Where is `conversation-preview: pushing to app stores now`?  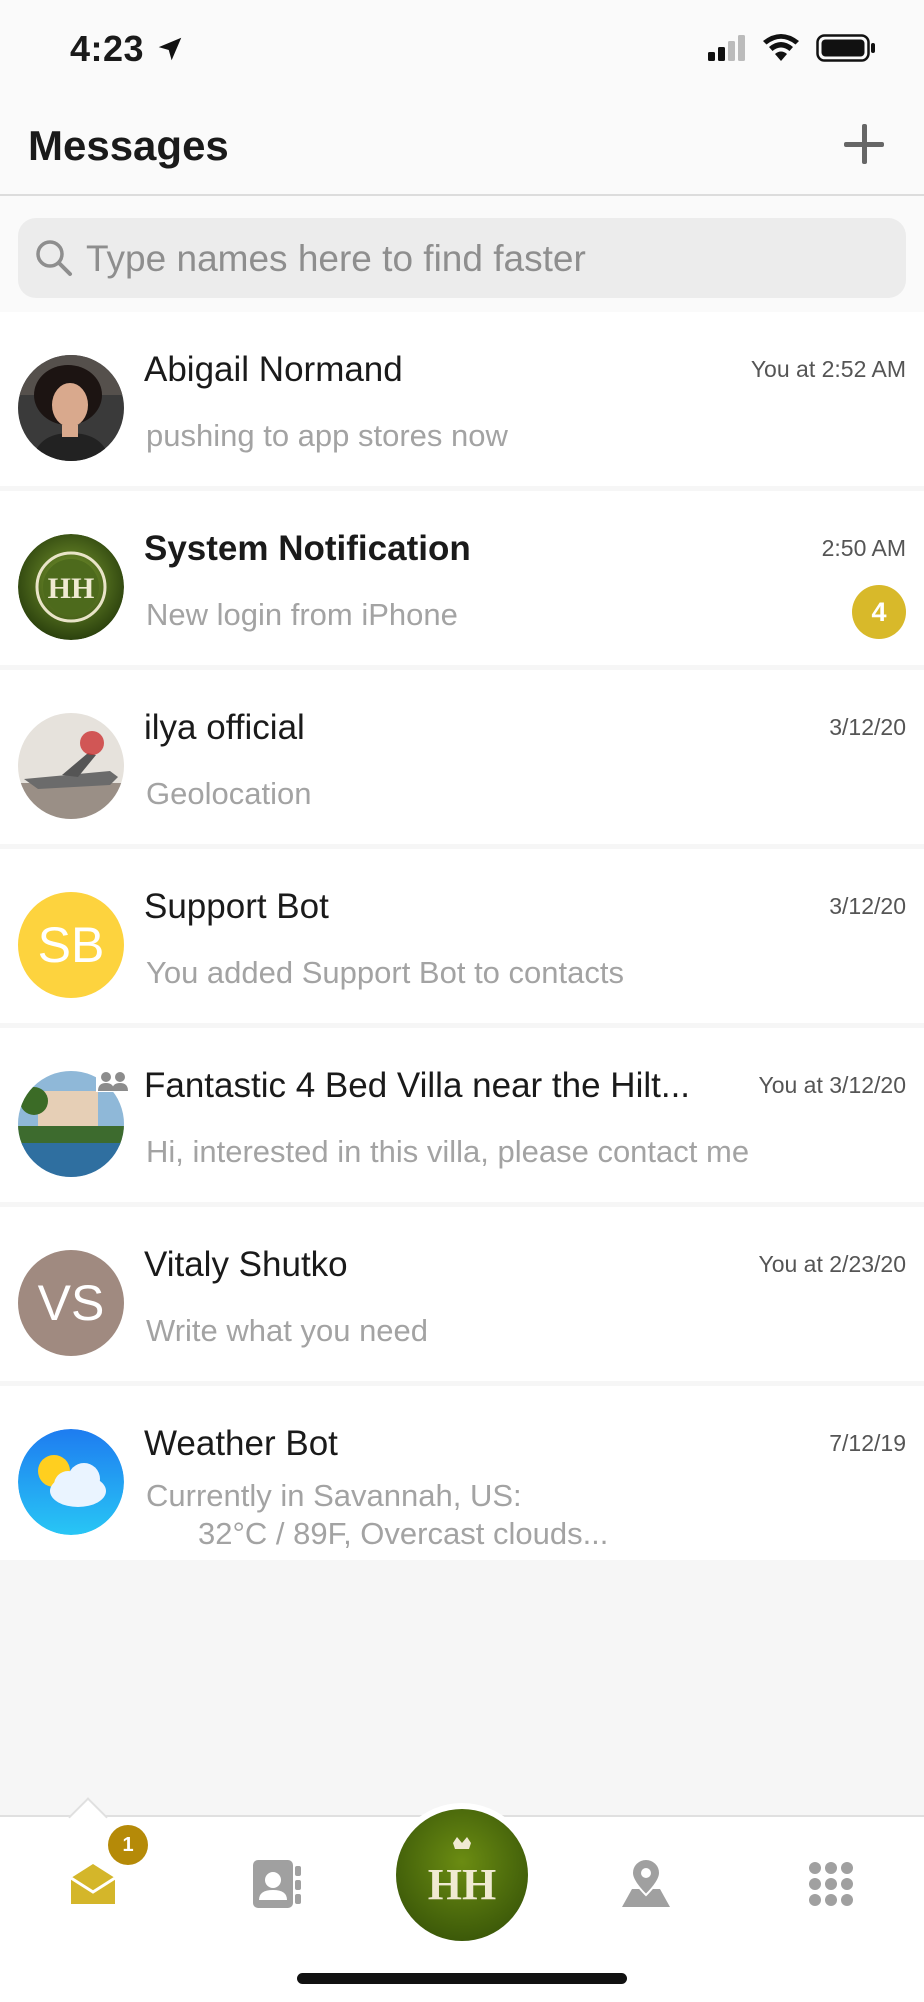 conversation-preview: pushing to app stores now is located at coordinates (327, 435).